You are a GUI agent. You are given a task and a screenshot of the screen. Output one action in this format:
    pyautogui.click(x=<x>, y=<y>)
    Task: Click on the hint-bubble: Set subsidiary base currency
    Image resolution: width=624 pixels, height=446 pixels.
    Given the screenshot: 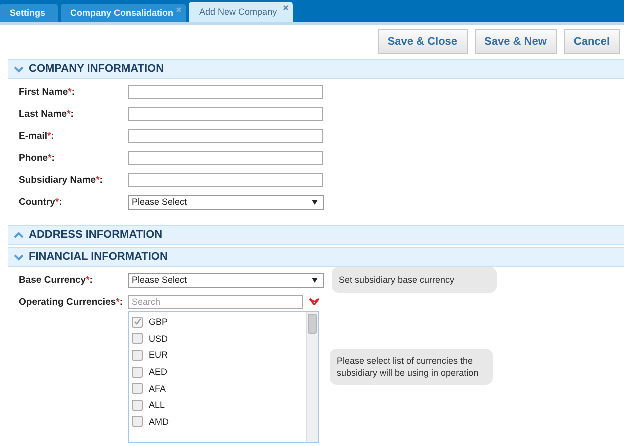 What is the action you would take?
    pyautogui.click(x=414, y=280)
    